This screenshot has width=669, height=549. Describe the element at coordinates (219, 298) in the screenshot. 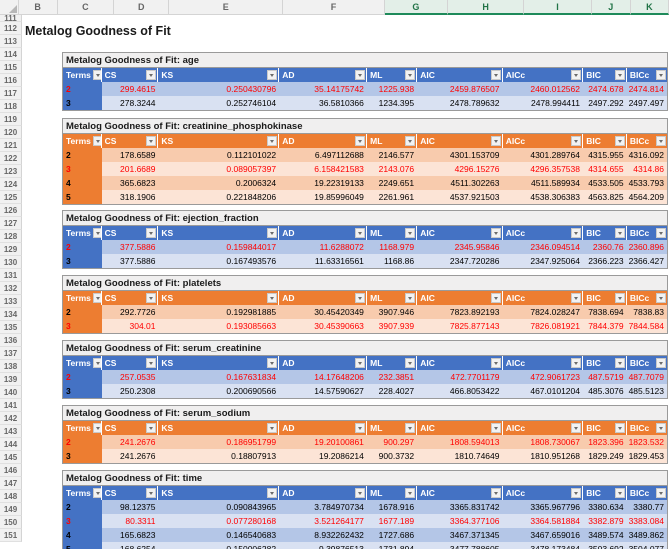

I see `column-header-ks: KS` at that location.